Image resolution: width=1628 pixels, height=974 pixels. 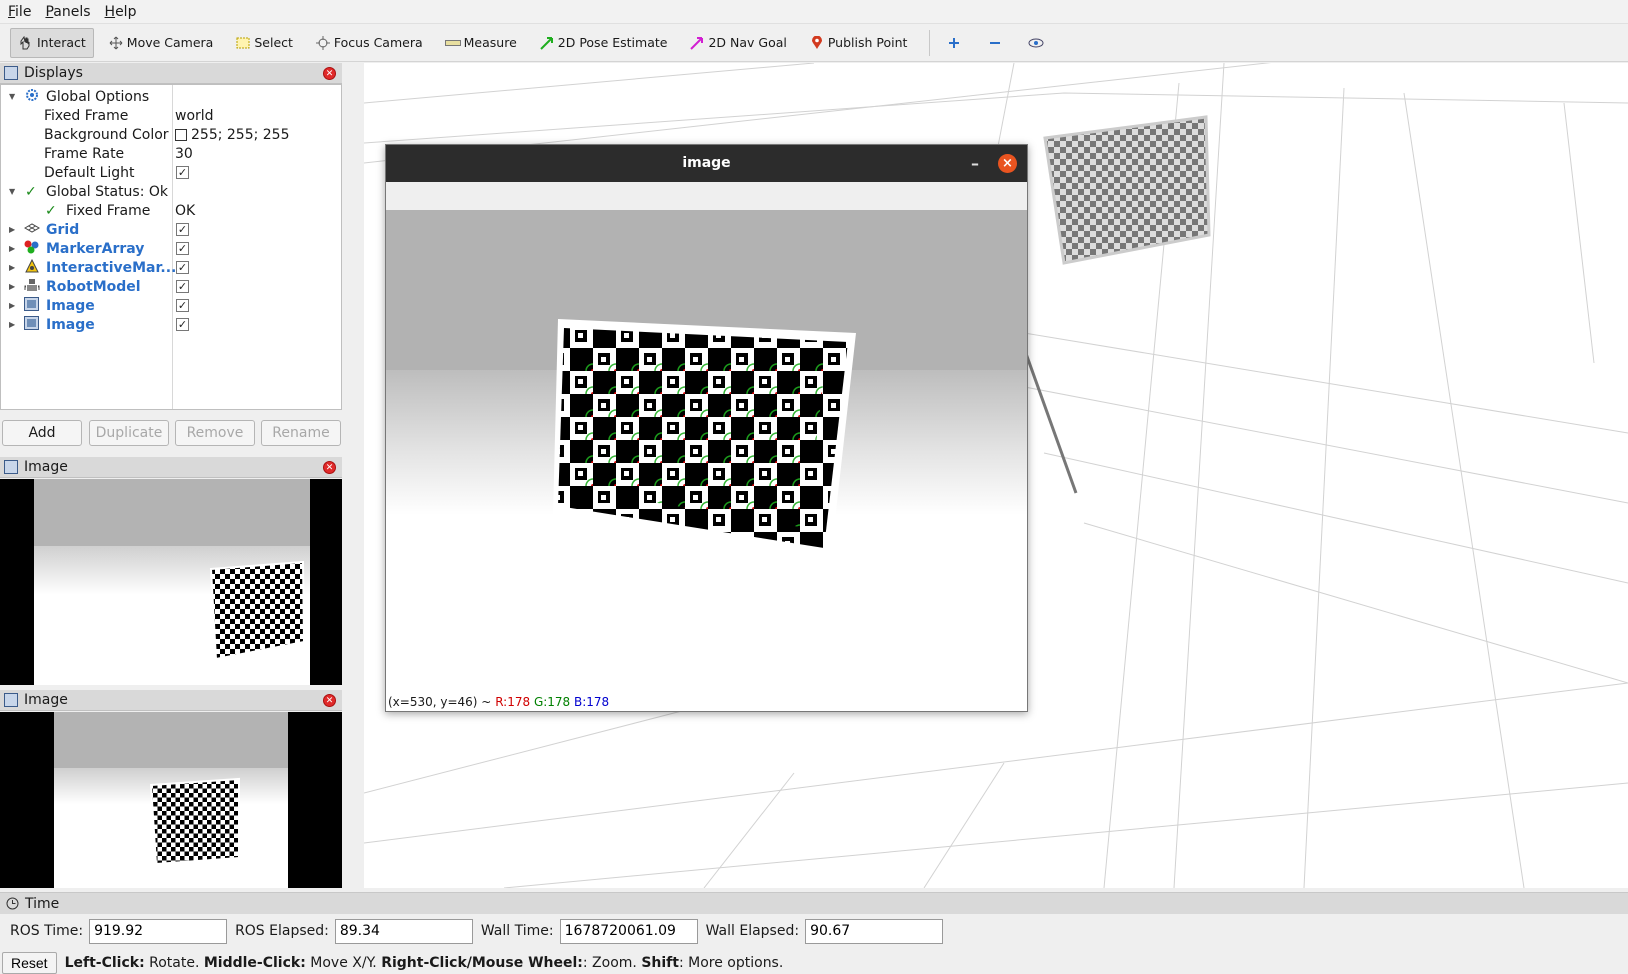 I want to click on wall-elapsed-label: Wall Elapsed:, so click(x=752, y=931).